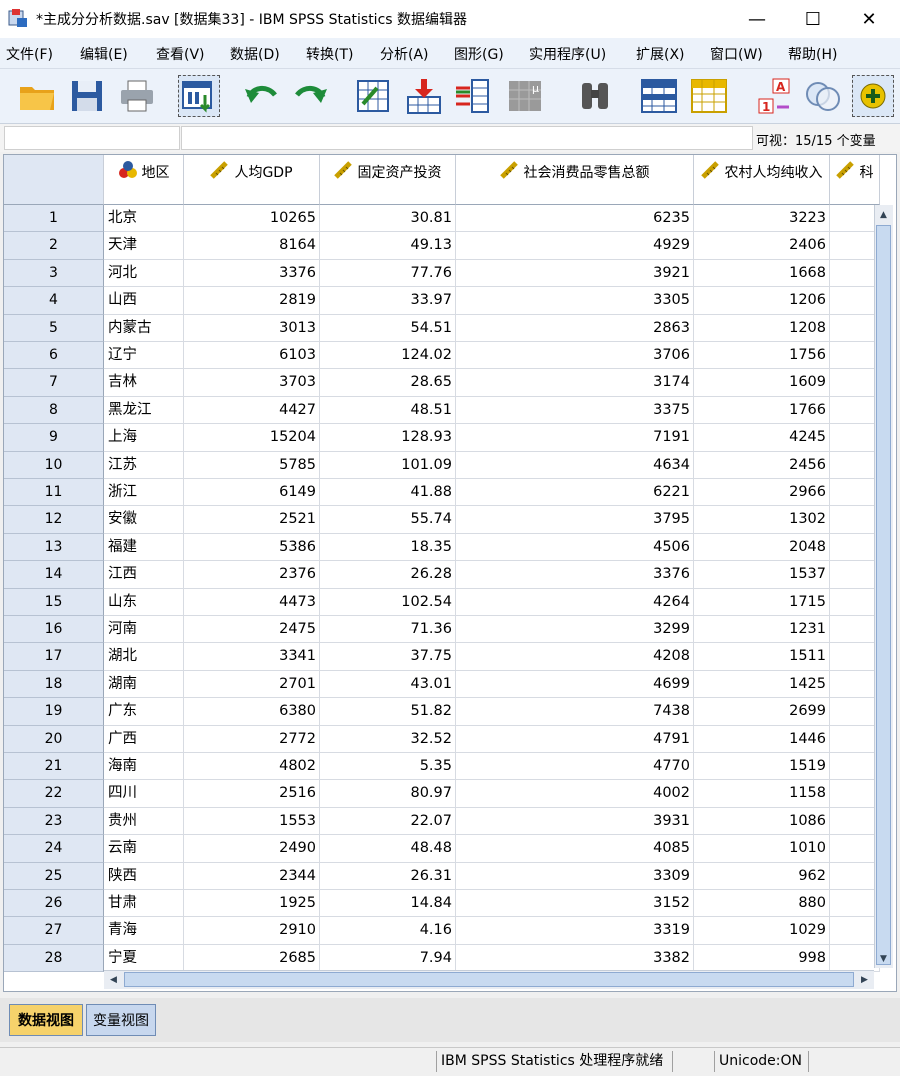 The height and width of the screenshot is (1076, 900). What do you see at coordinates (525, 96) in the screenshot?
I see `run-descriptives-icon: μ` at bounding box center [525, 96].